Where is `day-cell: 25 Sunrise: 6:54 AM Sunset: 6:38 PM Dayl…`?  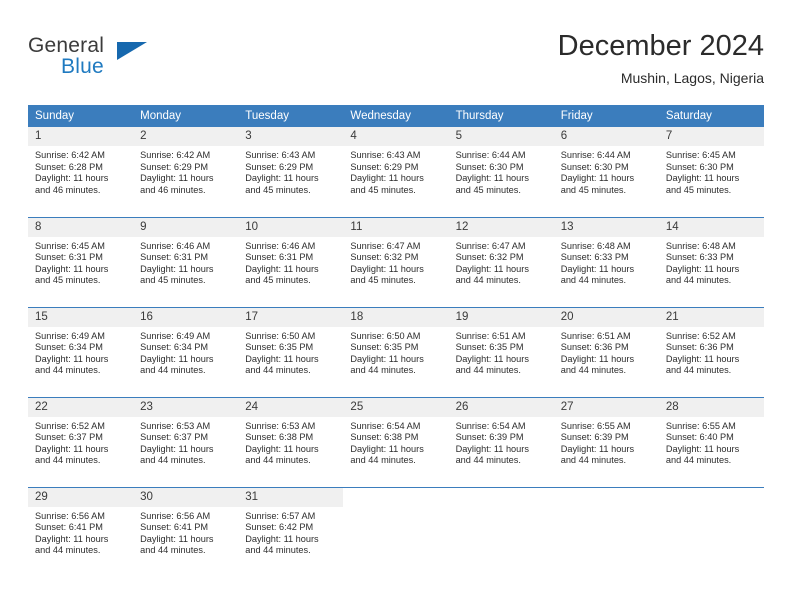
day-cell: 25 Sunrise: 6:54 AM Sunset: 6:38 PM Dayl… is located at coordinates (396, 441).